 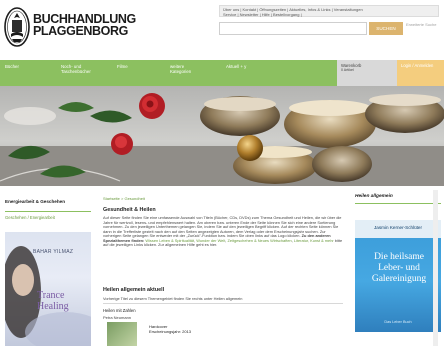 What do you see at coordinates (435, 268) in the screenshot?
I see `scrollbar` at bounding box center [435, 268].